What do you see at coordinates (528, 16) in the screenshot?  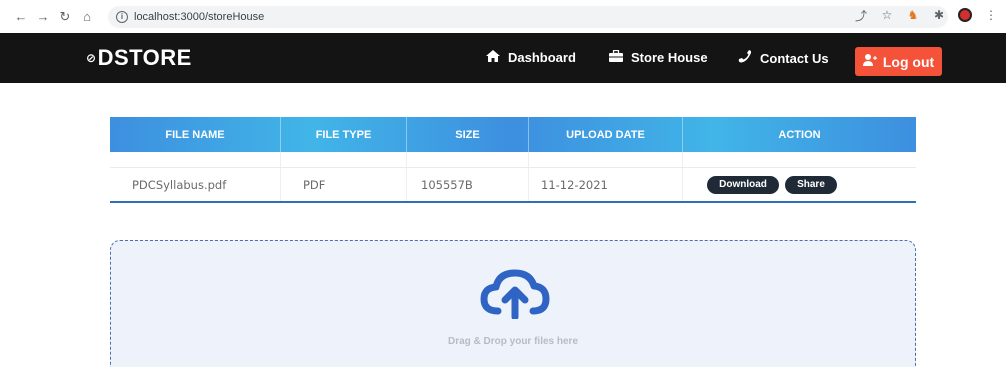 I see `address-bar: i localhost:3000/storeHouse` at bounding box center [528, 16].